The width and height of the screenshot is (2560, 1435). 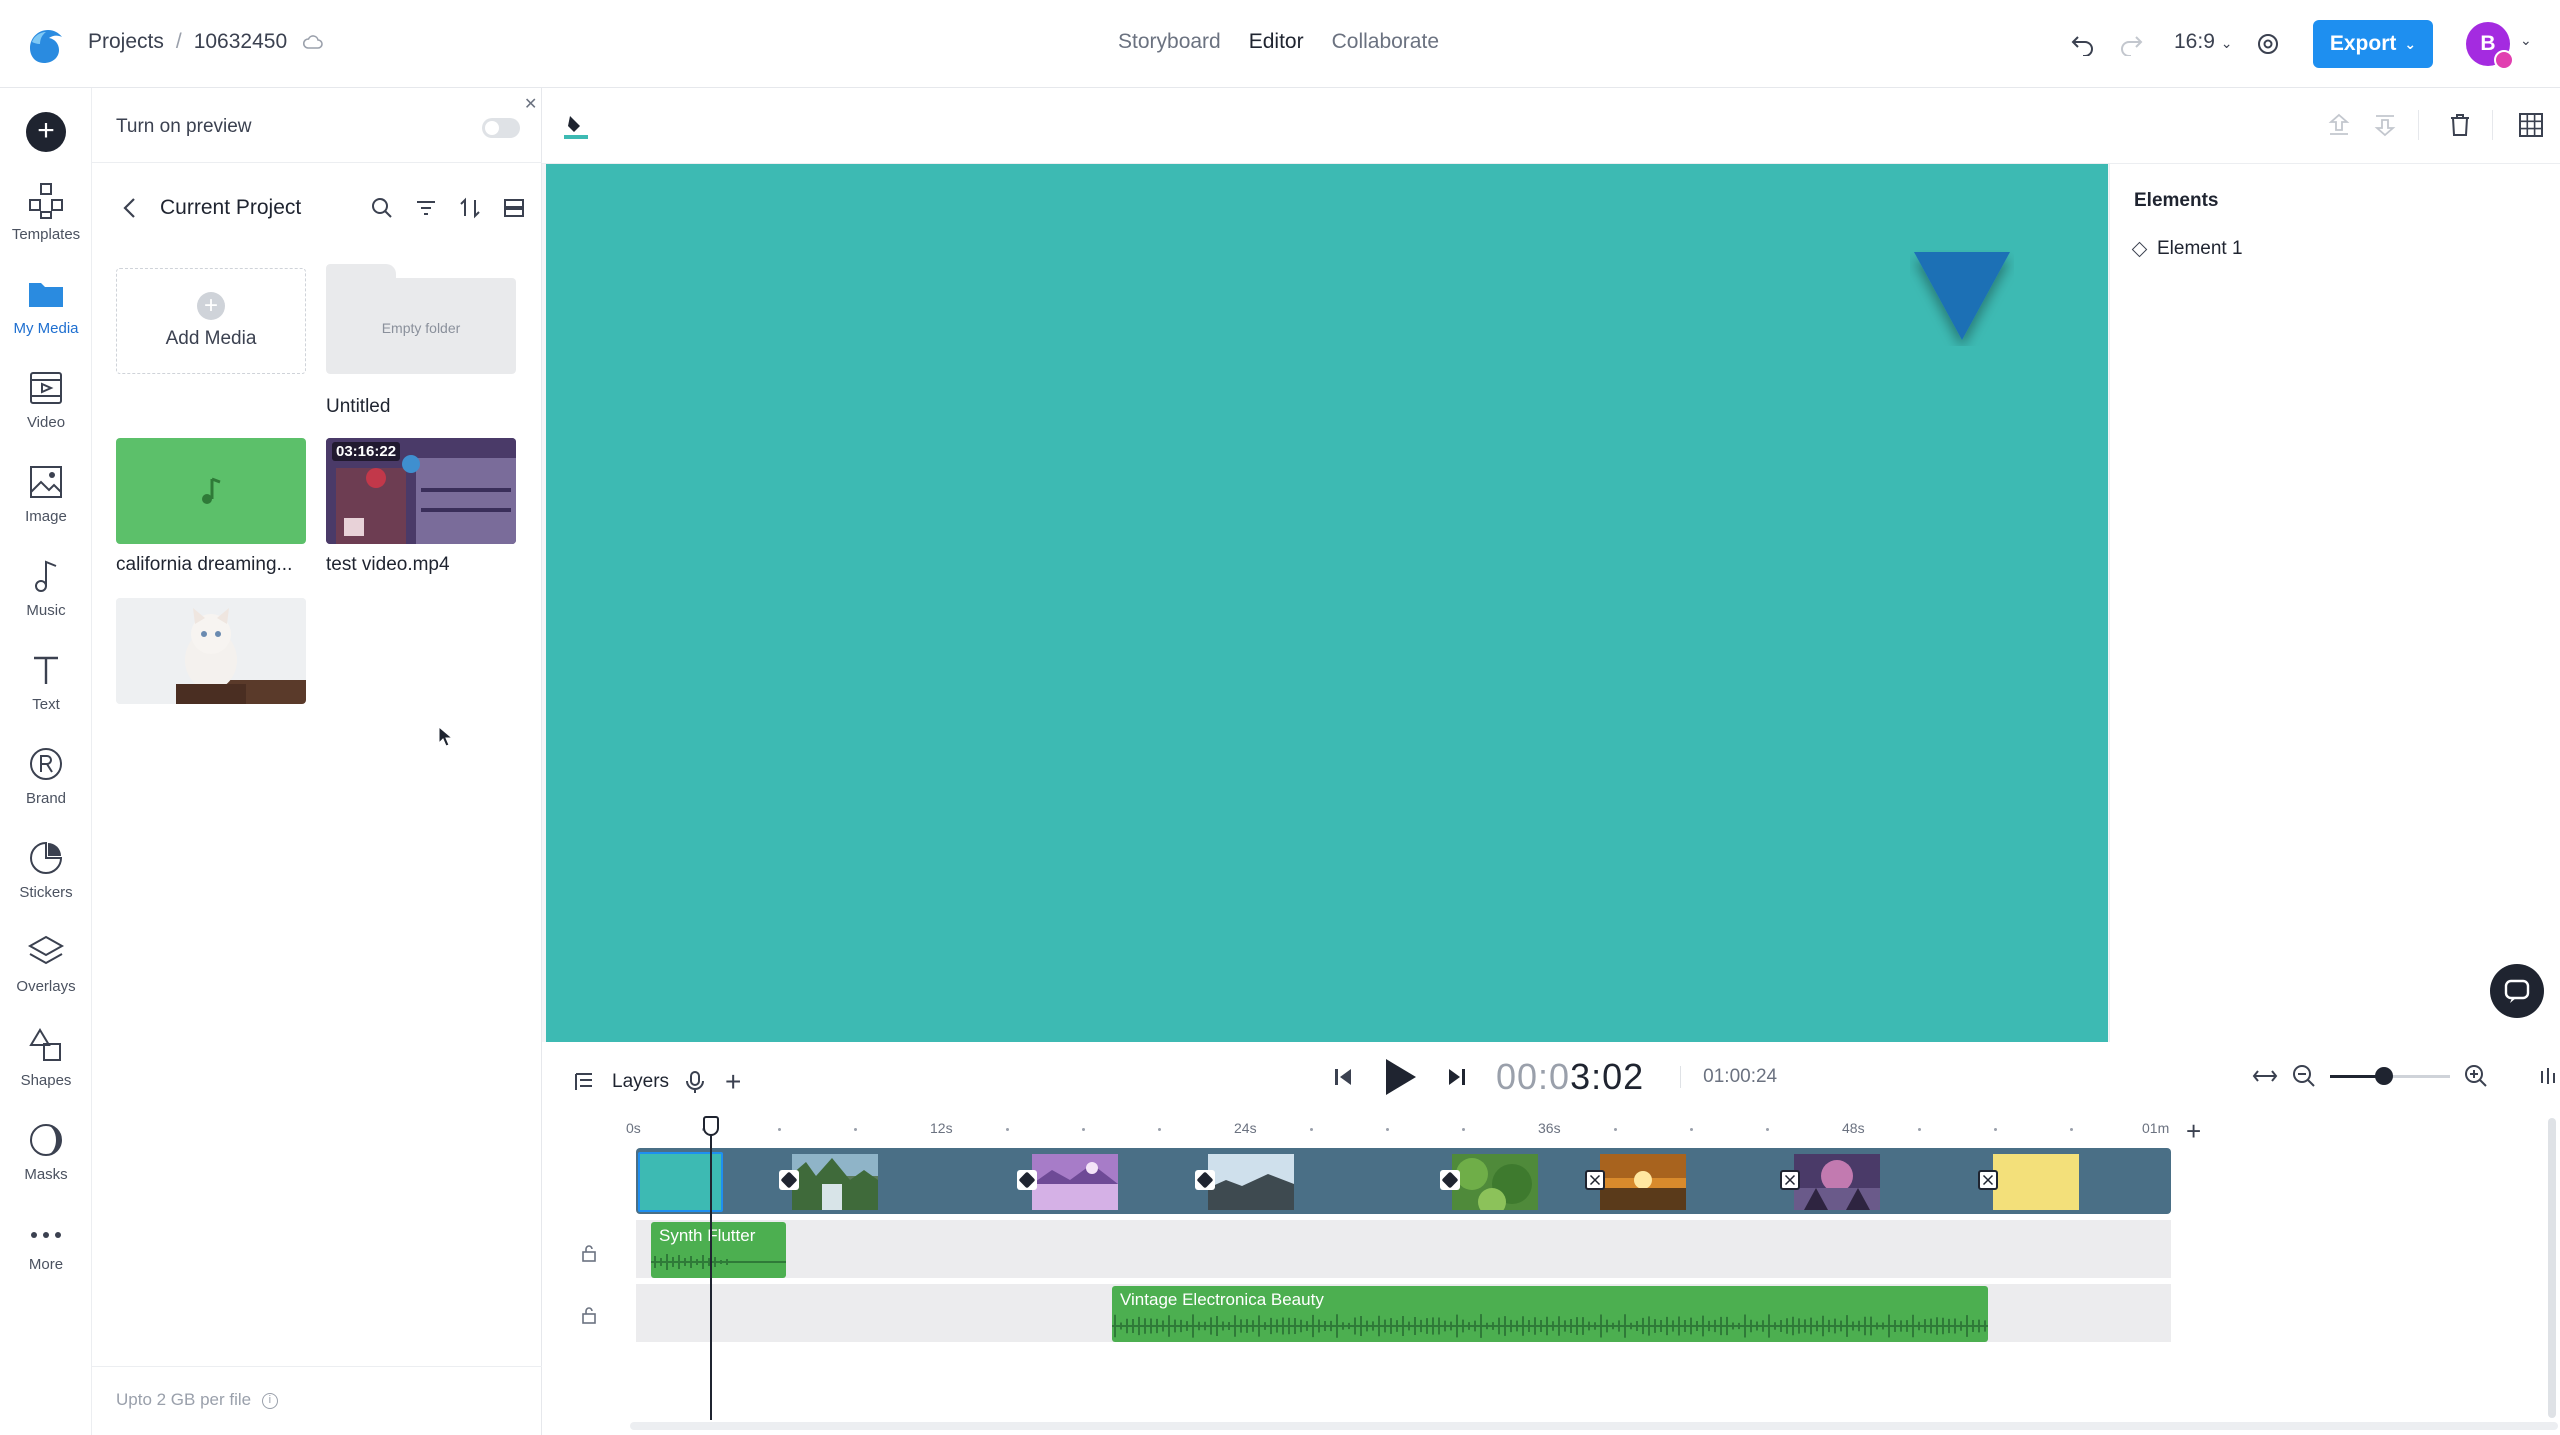 I want to click on preview-toggle, so click(x=501, y=128).